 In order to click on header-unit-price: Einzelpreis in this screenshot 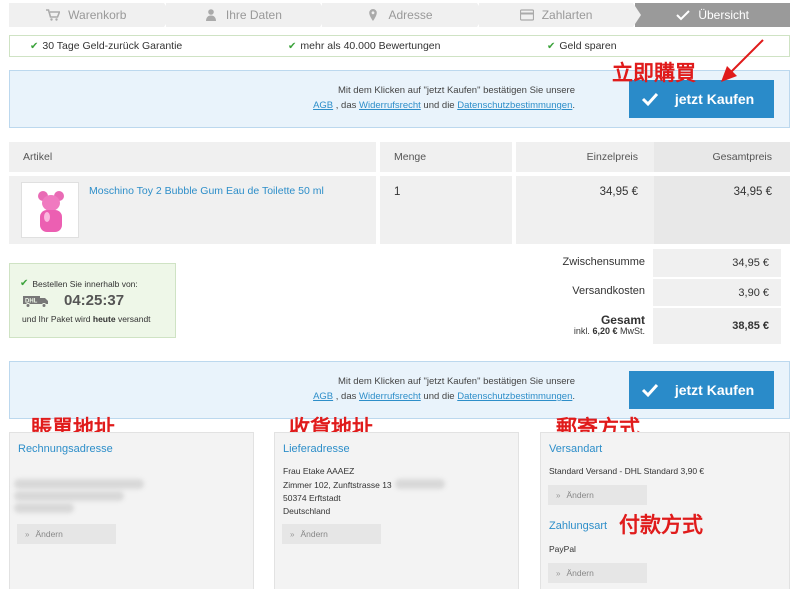, I will do `click(585, 157)`.